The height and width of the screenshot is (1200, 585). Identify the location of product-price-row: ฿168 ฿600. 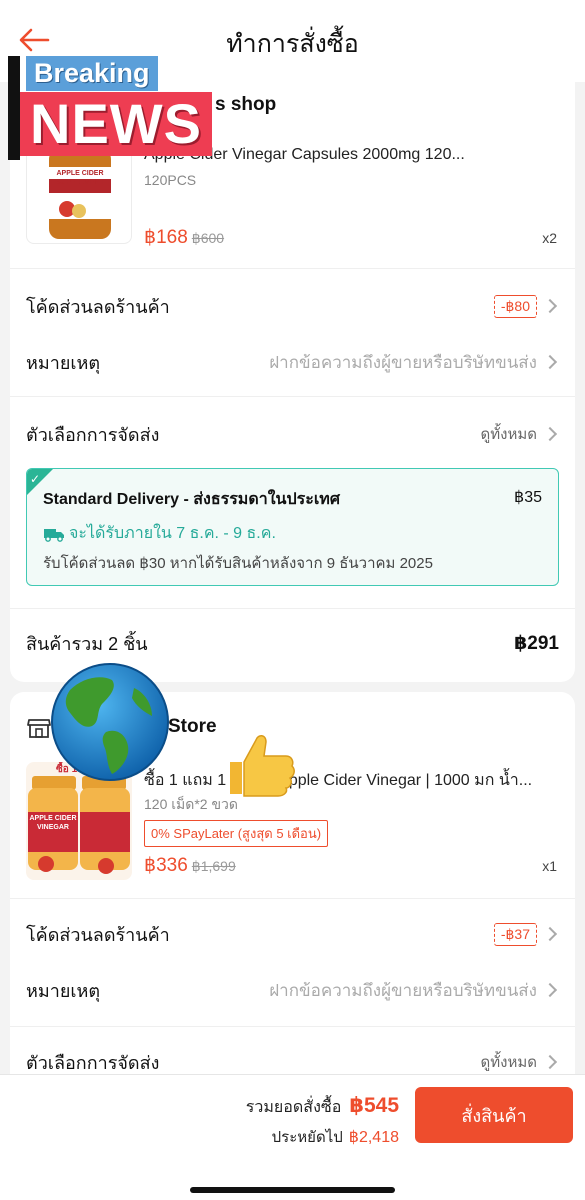
(184, 237).